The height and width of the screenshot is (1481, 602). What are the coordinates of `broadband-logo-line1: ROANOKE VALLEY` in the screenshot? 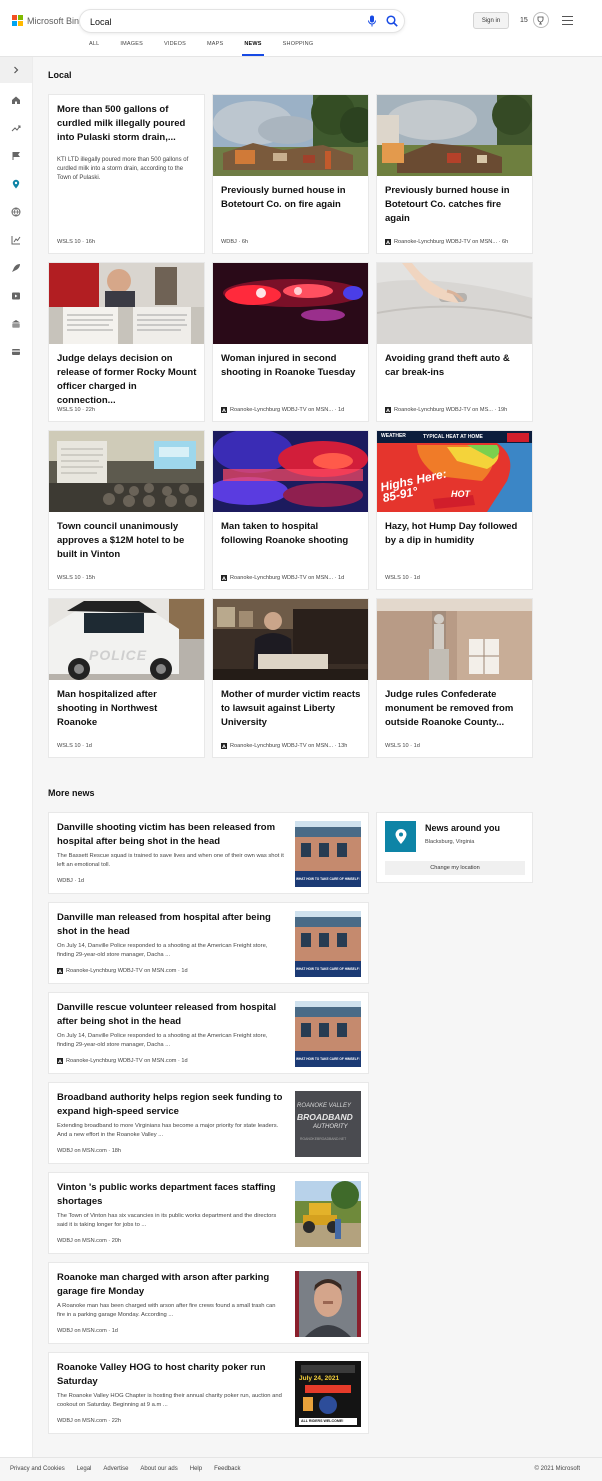 It's located at (324, 1106).